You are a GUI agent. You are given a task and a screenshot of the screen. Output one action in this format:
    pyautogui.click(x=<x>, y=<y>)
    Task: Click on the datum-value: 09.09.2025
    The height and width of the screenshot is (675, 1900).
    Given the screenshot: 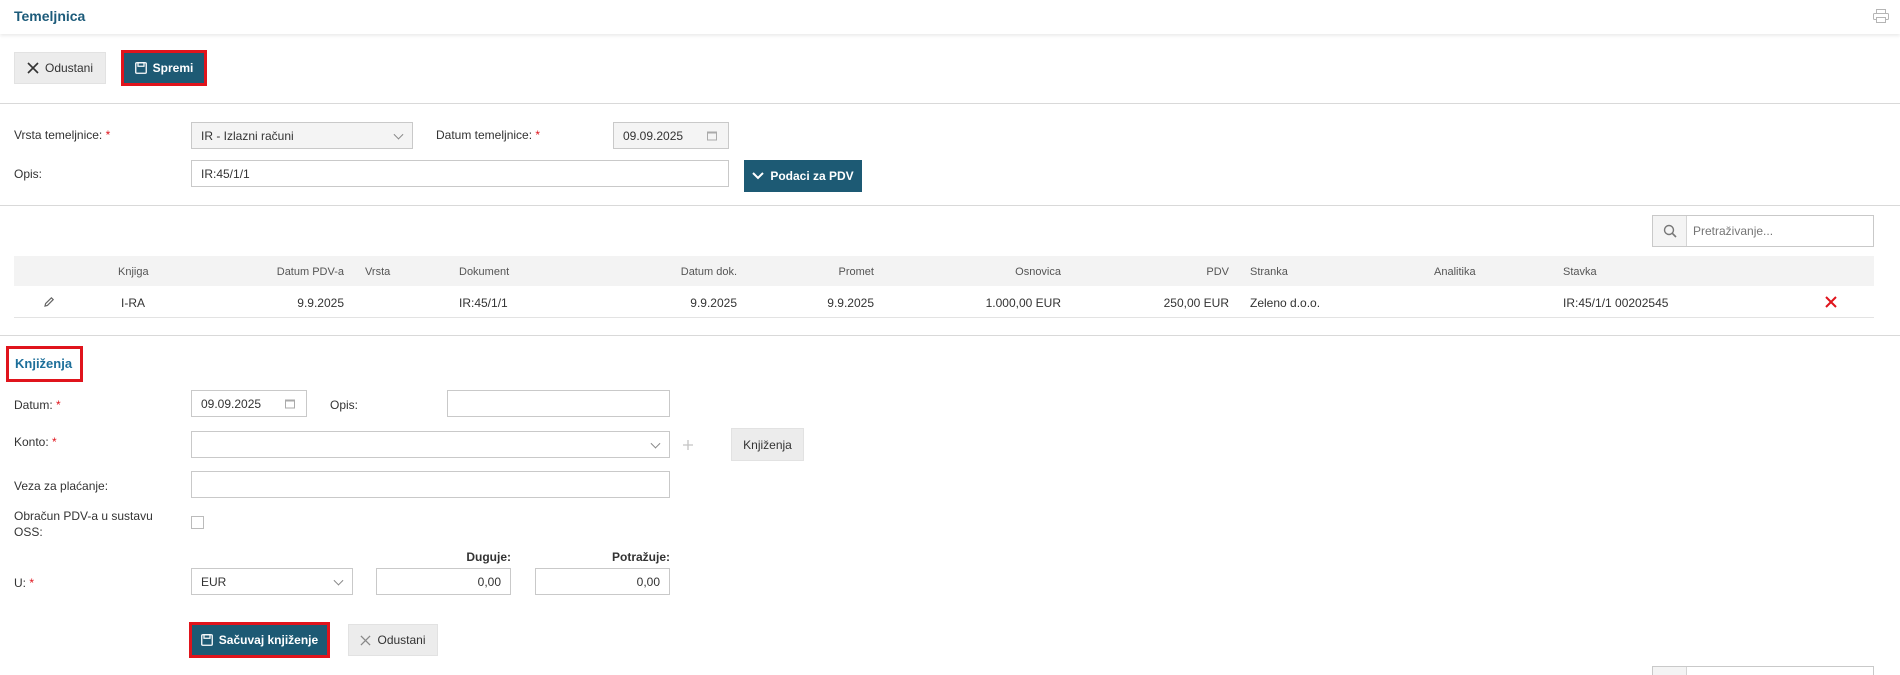 What is the action you would take?
    pyautogui.click(x=231, y=403)
    